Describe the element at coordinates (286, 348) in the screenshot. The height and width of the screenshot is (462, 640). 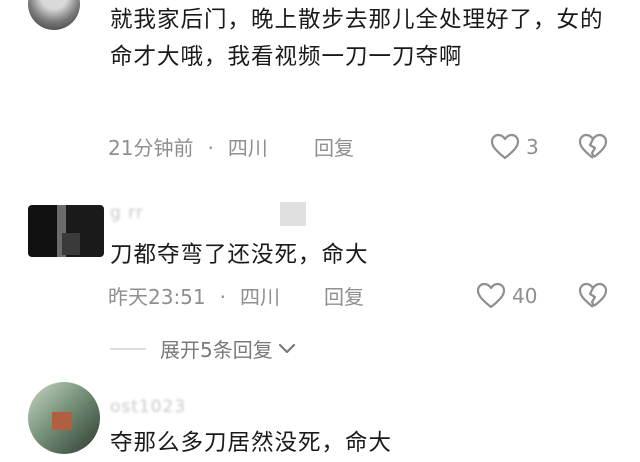
I see `chevron-down-icon` at that location.